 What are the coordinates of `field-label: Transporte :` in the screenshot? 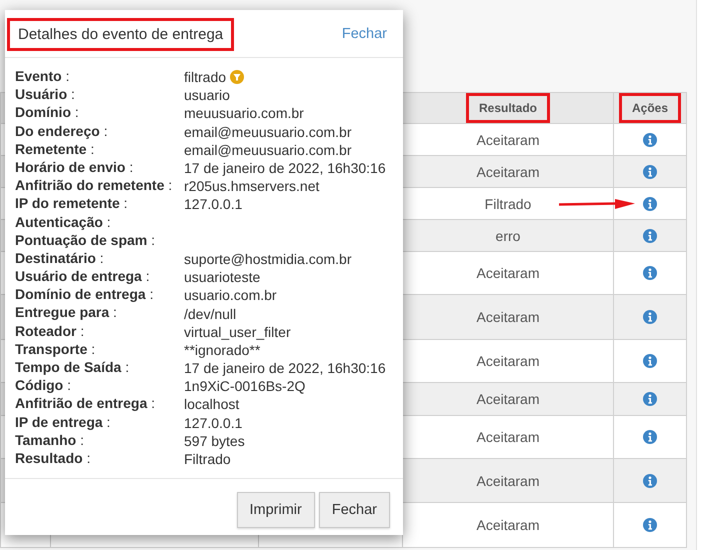 It's located at (55, 349).